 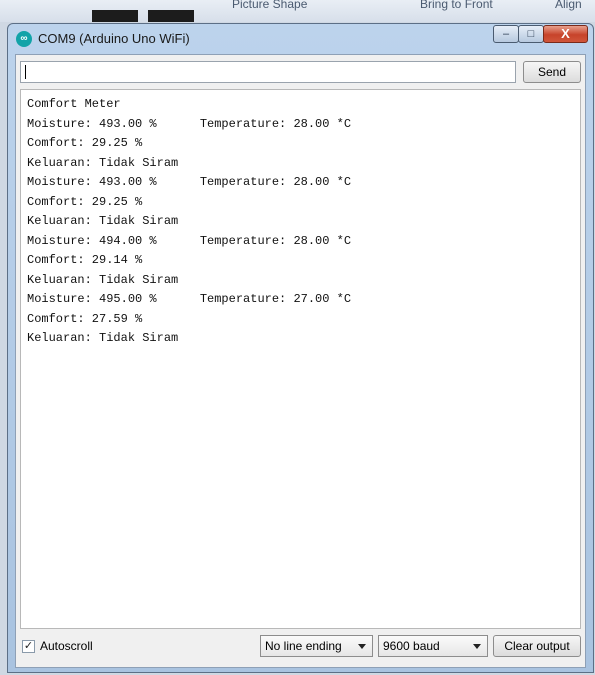 I want to click on ribbon-align: Align, so click(x=568, y=5).